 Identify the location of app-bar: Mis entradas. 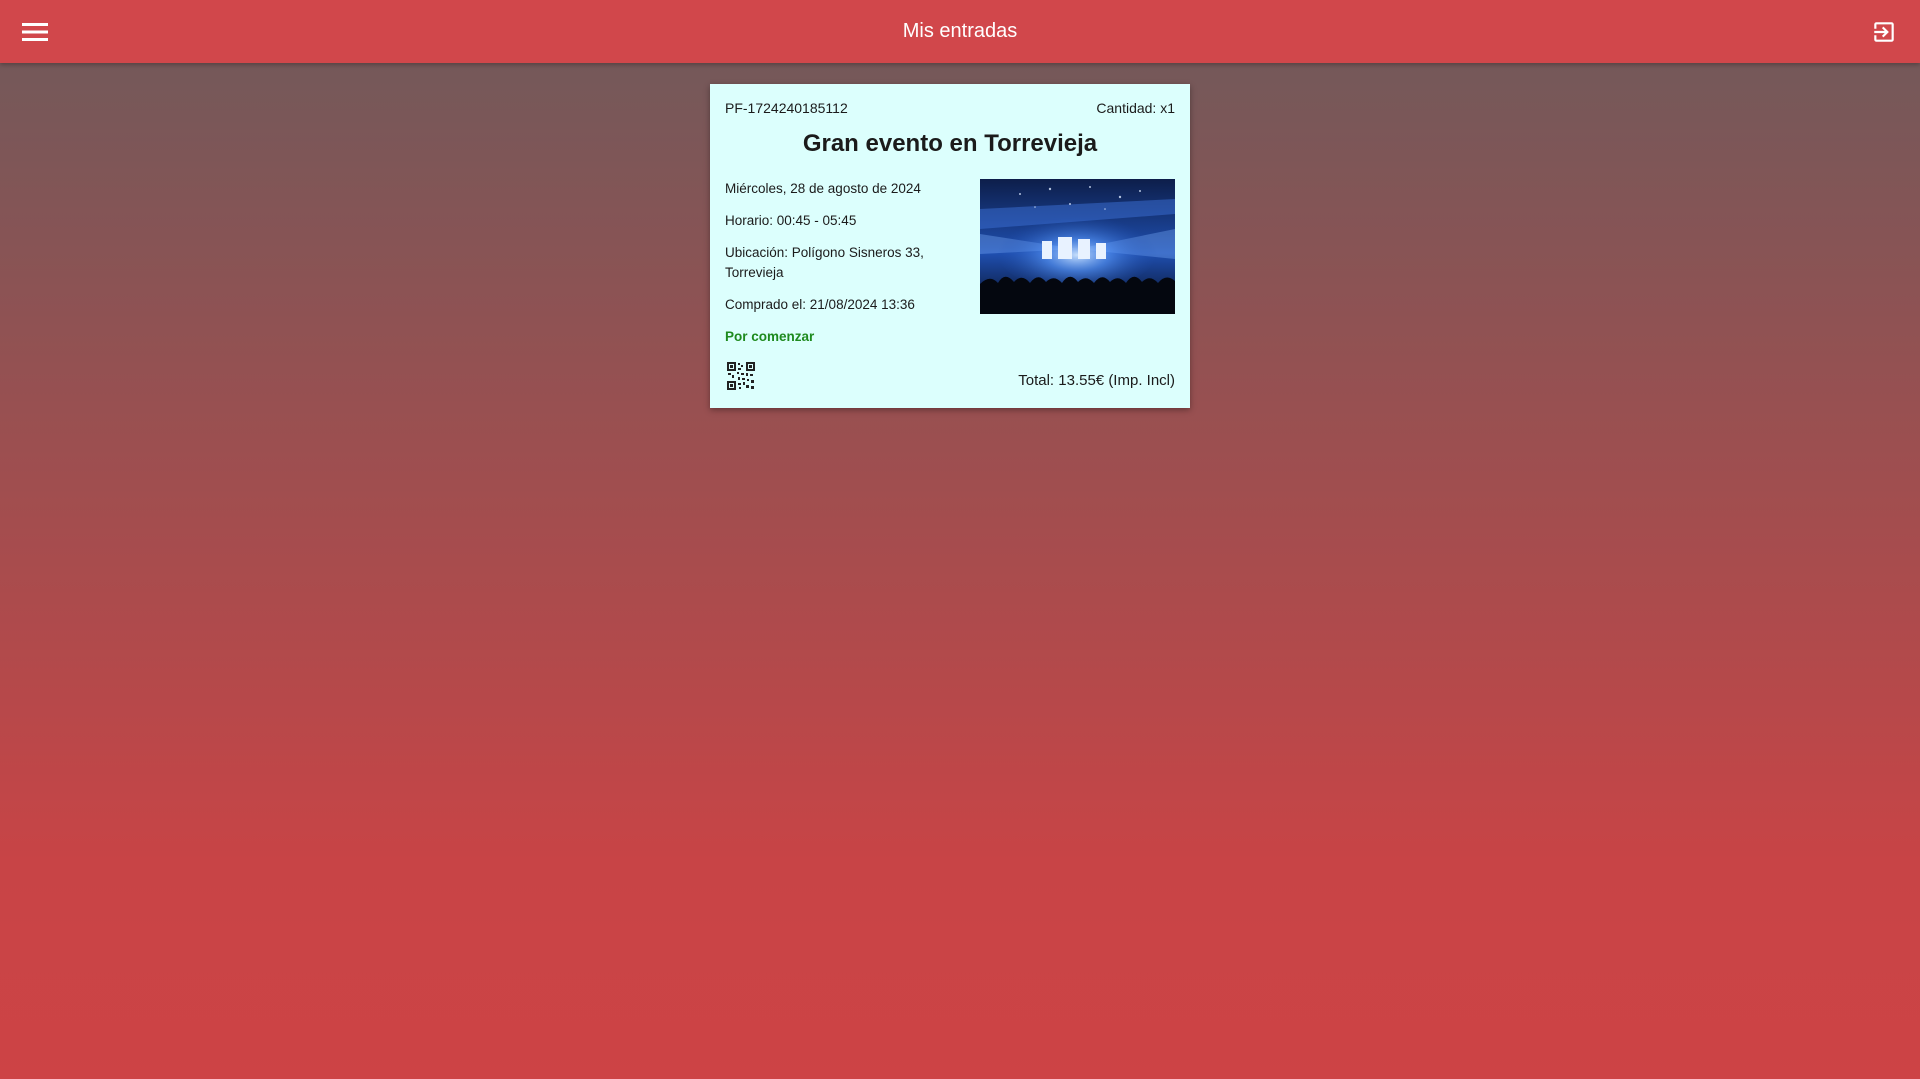
(960, 31).